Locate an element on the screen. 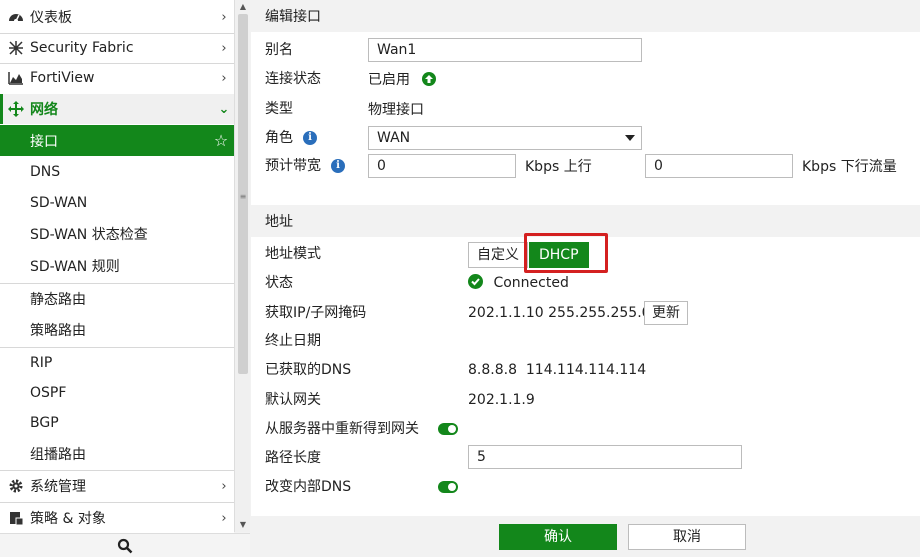 The width and height of the screenshot is (920, 557). retrieve-gateway-toggle is located at coordinates (448, 429).